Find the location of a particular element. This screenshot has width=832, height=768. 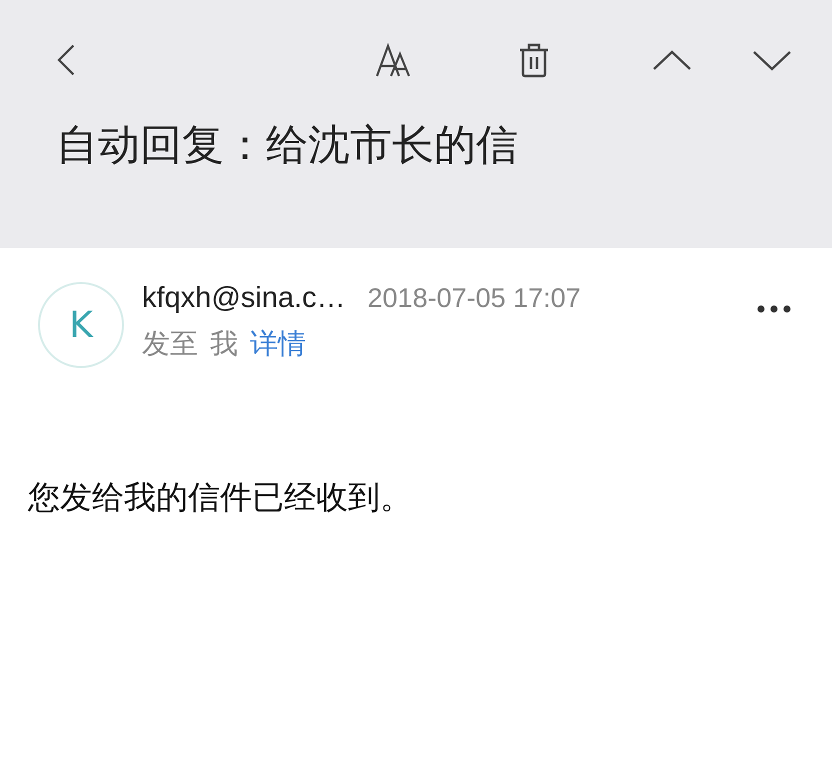

recipient-name: 我 is located at coordinates (224, 344).